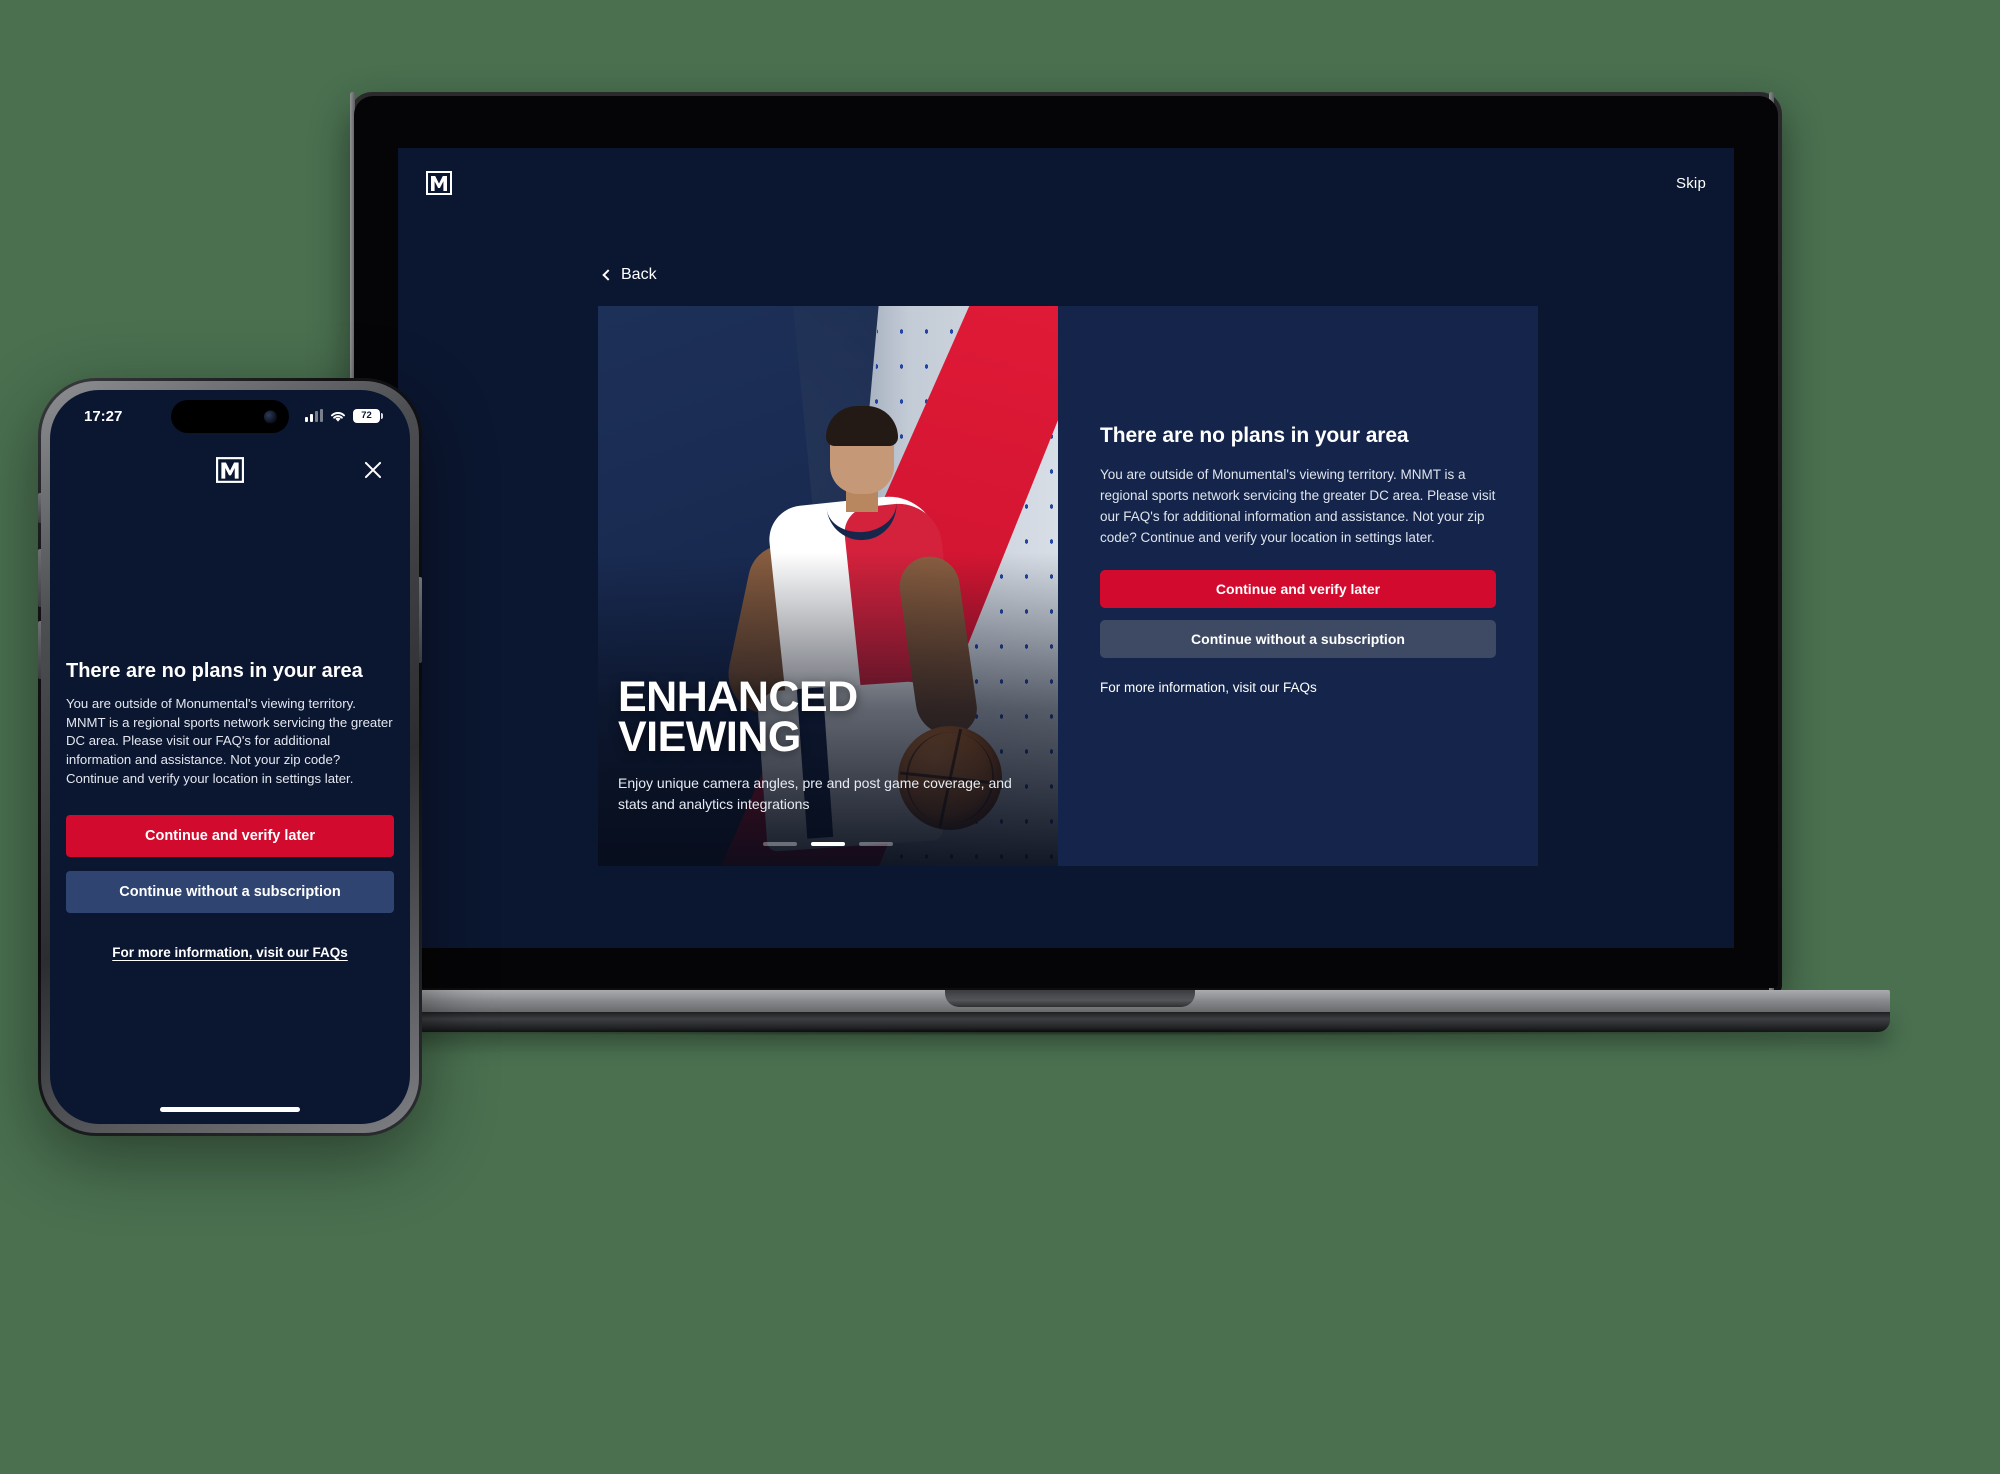  I want to click on hero-title-line-2: VIEWING, so click(709, 736).